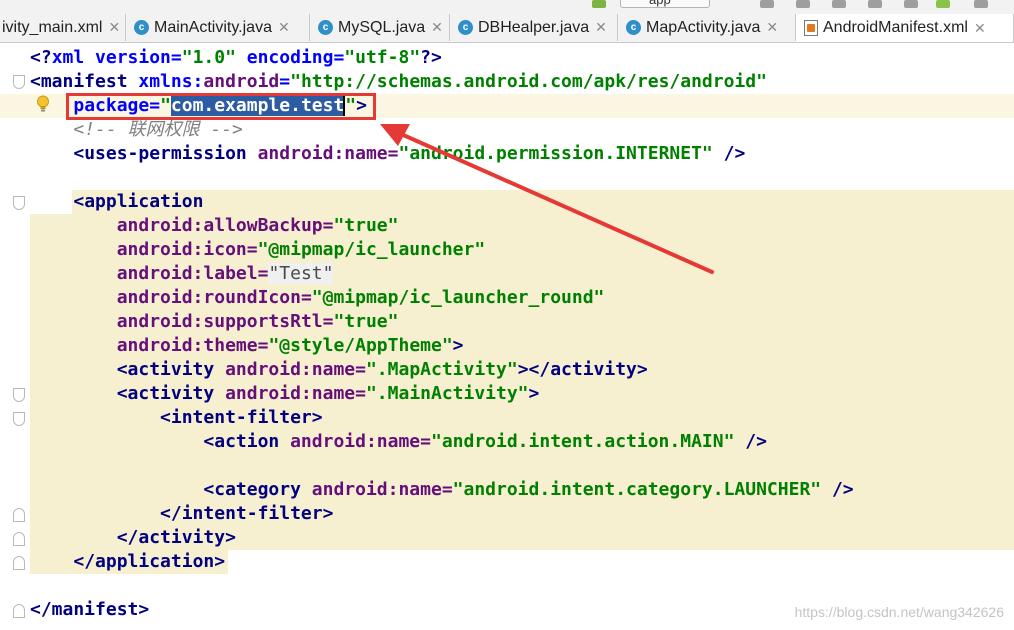 The height and width of the screenshot is (630, 1014). I want to click on debug-icon, so click(803, 4).